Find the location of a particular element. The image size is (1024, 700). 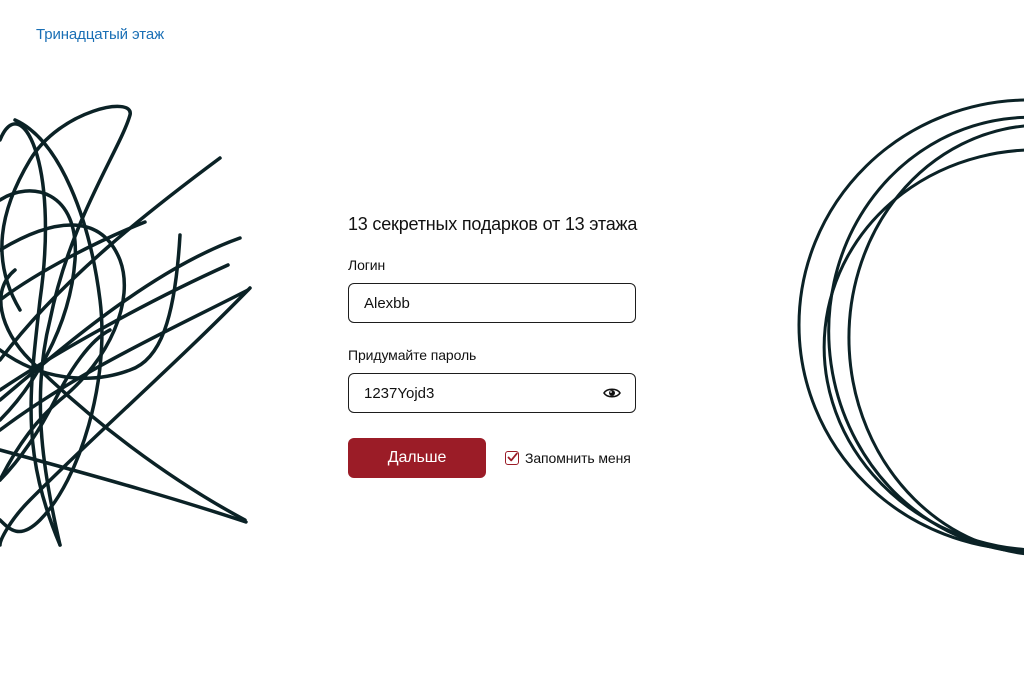

form-title: 13 секретных подарков от 13 этажа is located at coordinates (493, 224).